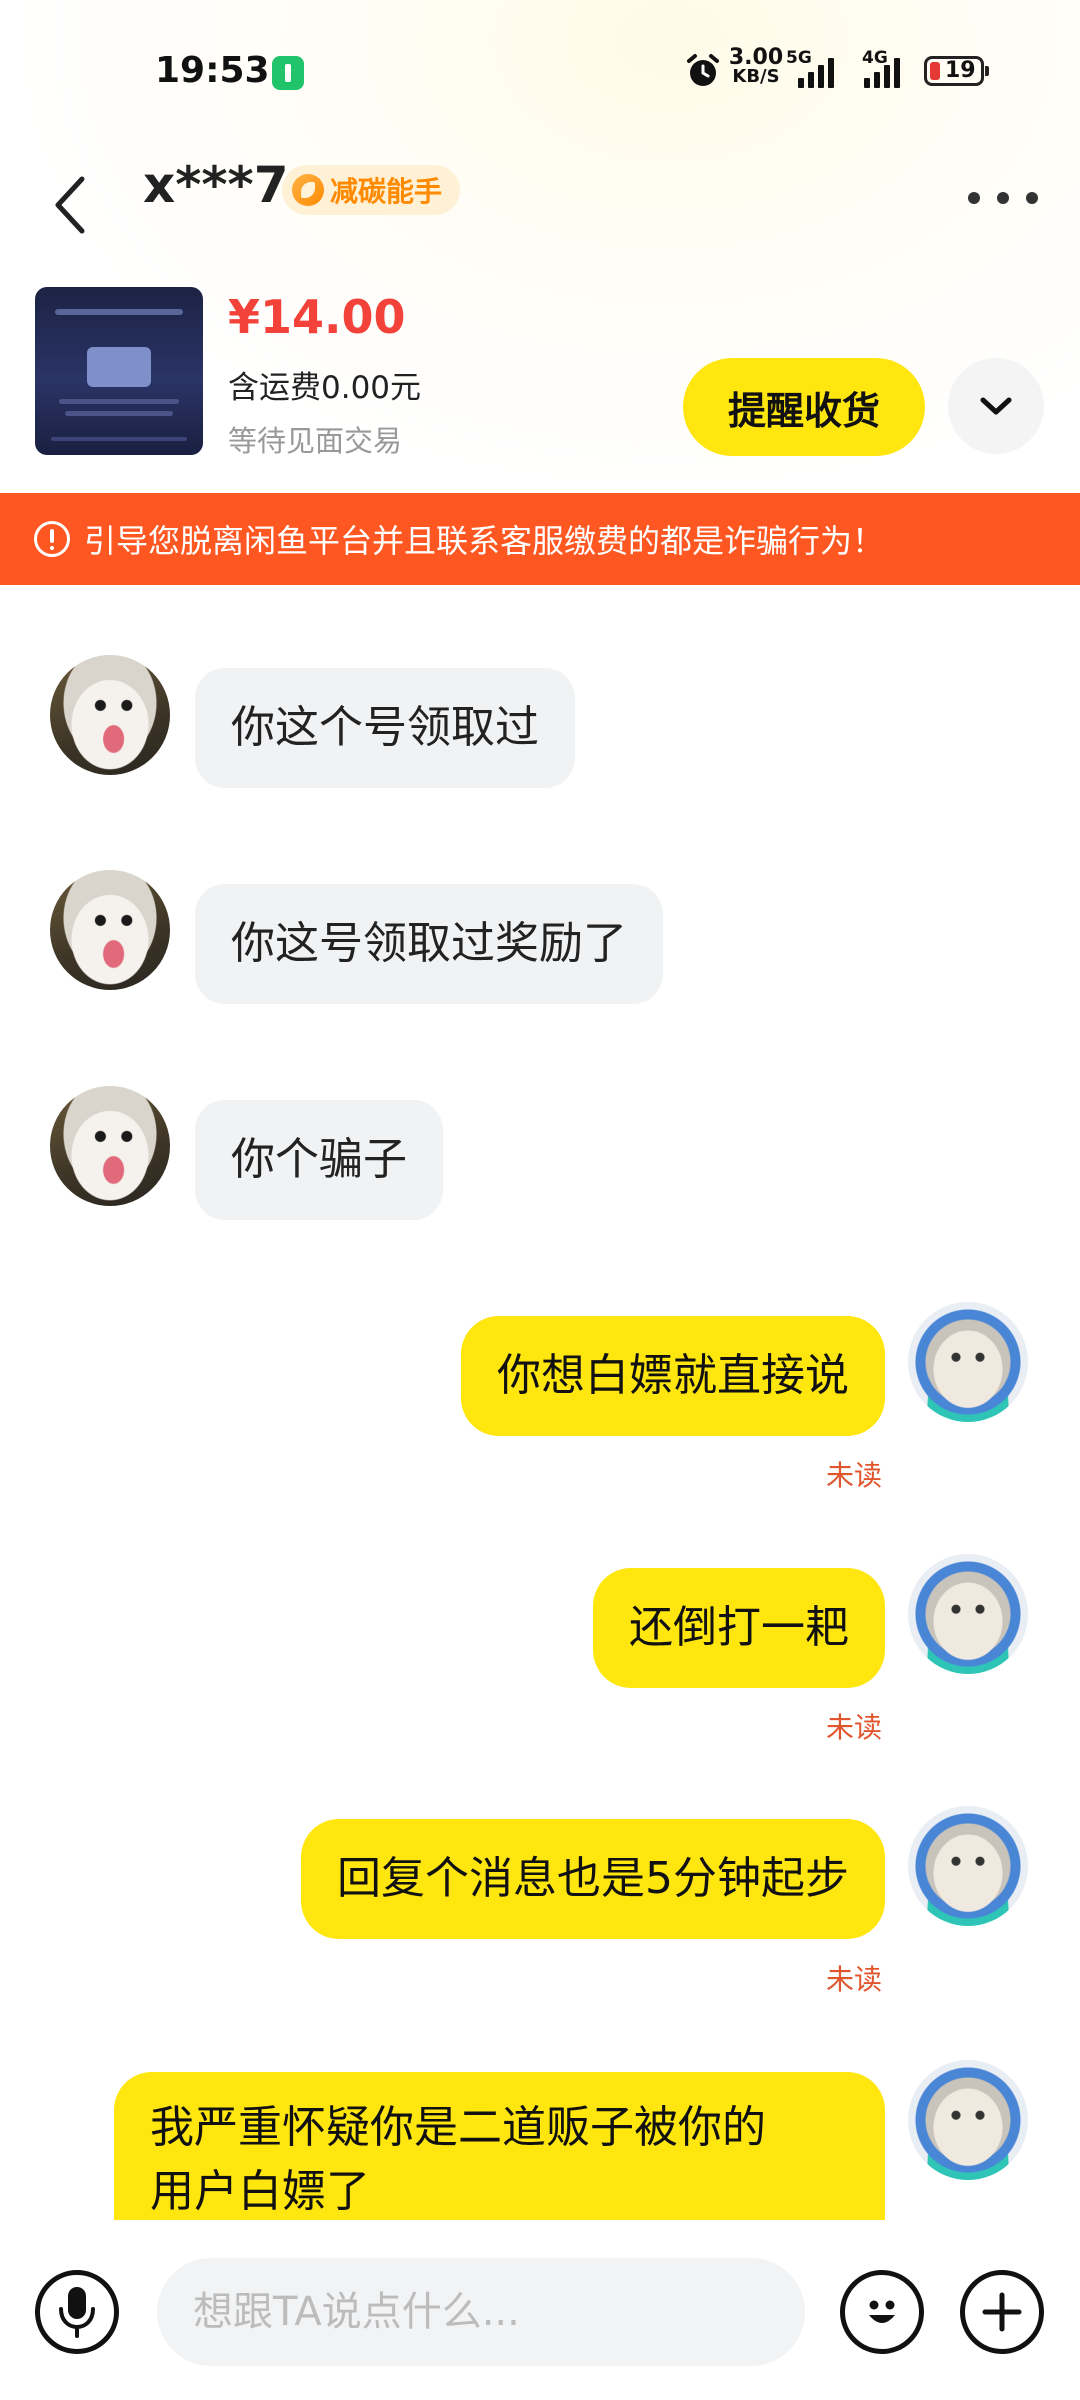  Describe the element at coordinates (212, 70) in the screenshot. I see `status-time: 19:53` at that location.